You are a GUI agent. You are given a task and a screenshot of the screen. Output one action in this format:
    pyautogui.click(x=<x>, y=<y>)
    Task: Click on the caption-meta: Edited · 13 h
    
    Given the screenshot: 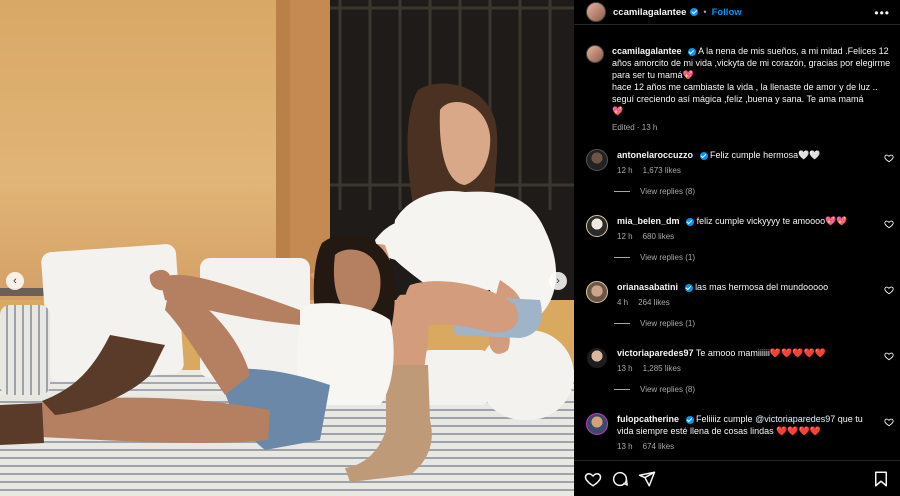 What is the action you would take?
    pyautogui.click(x=635, y=127)
    